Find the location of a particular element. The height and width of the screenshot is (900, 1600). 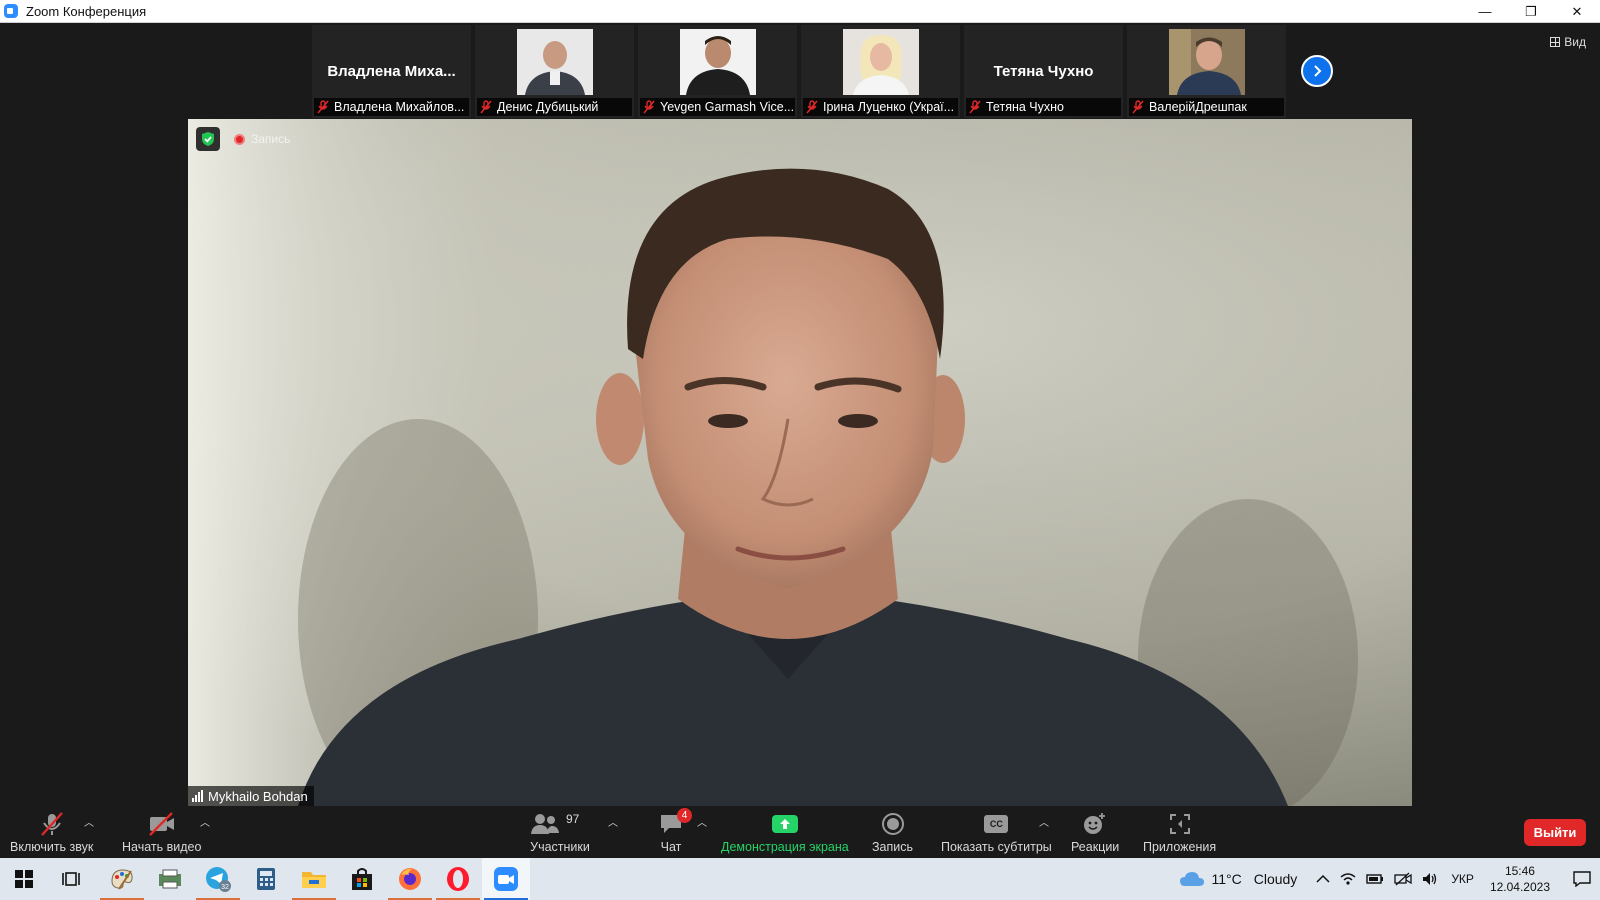

cloud-icon is located at coordinates (1192, 879).